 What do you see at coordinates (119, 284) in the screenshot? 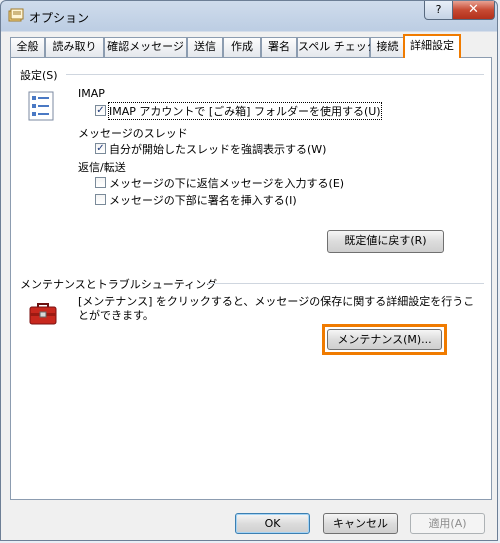
I see `maintenance-section-title: メンテナンスとトラブルシューティング` at bounding box center [119, 284].